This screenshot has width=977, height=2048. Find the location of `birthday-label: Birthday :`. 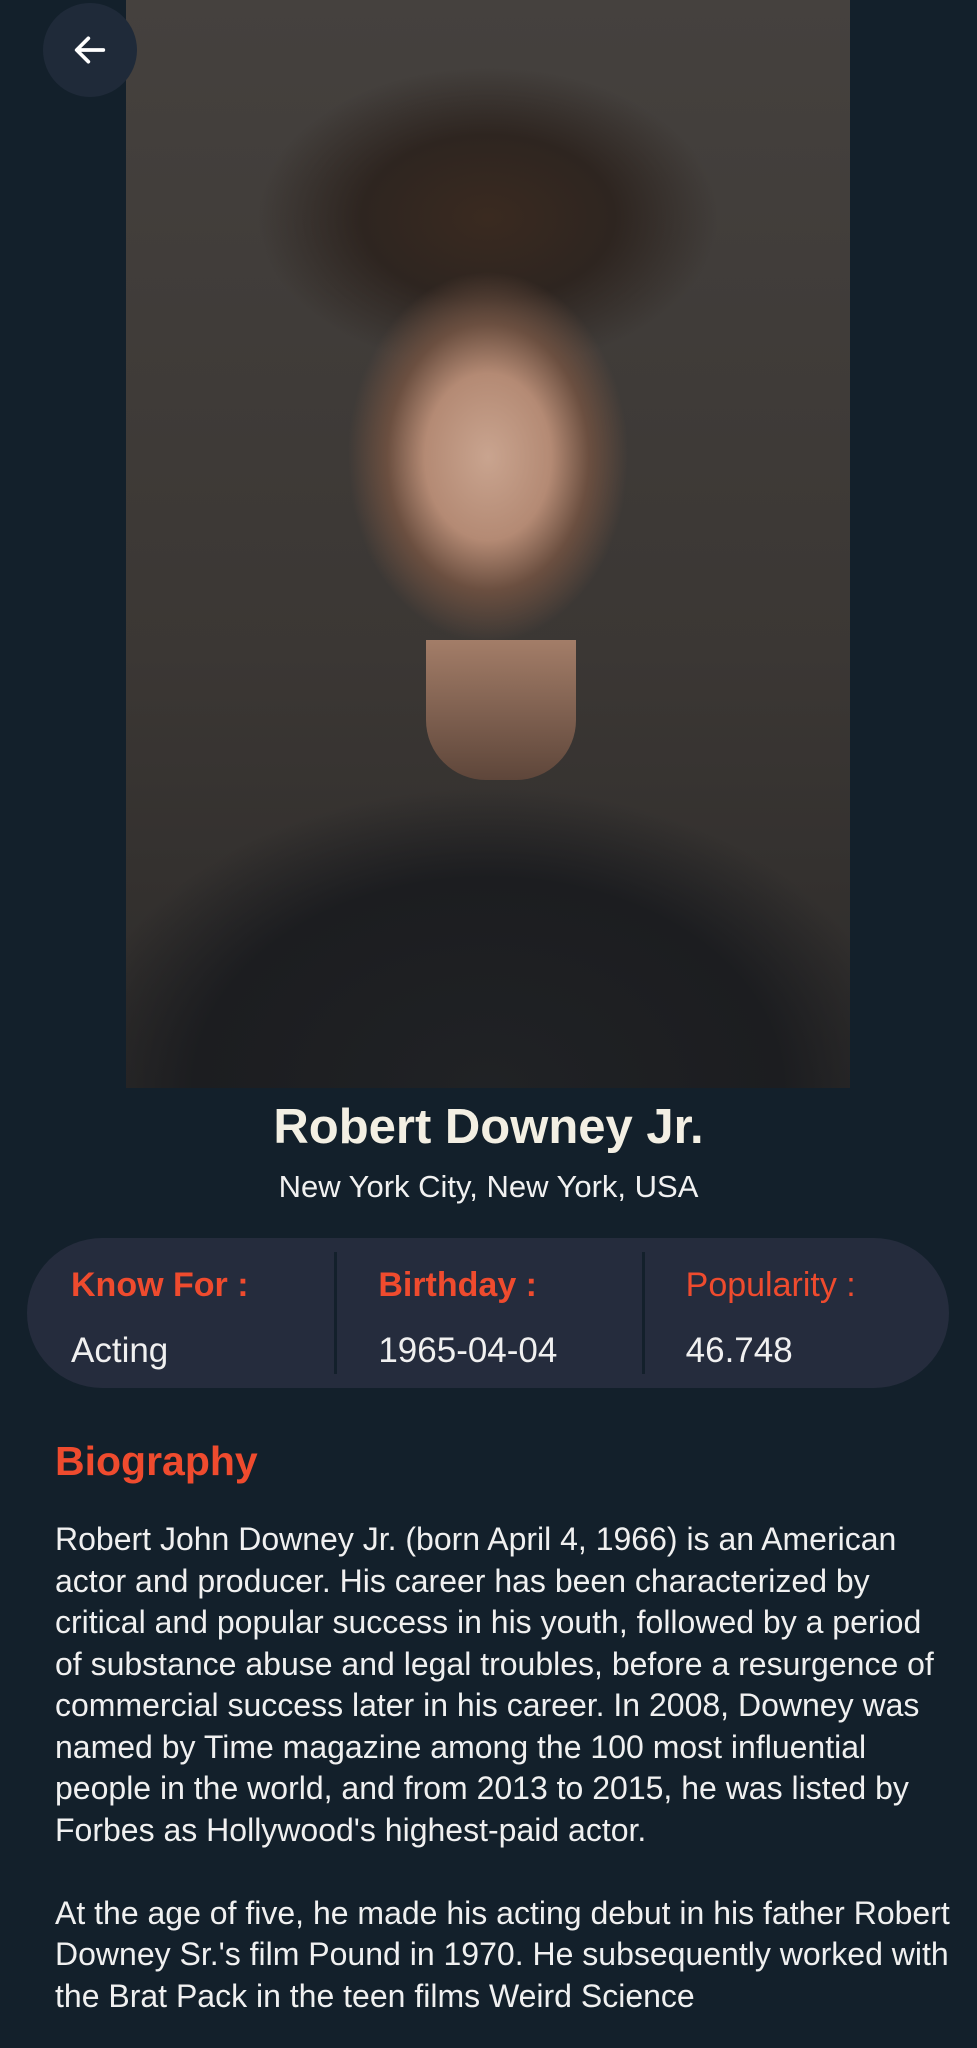

birthday-label: Birthday : is located at coordinates (458, 1285).